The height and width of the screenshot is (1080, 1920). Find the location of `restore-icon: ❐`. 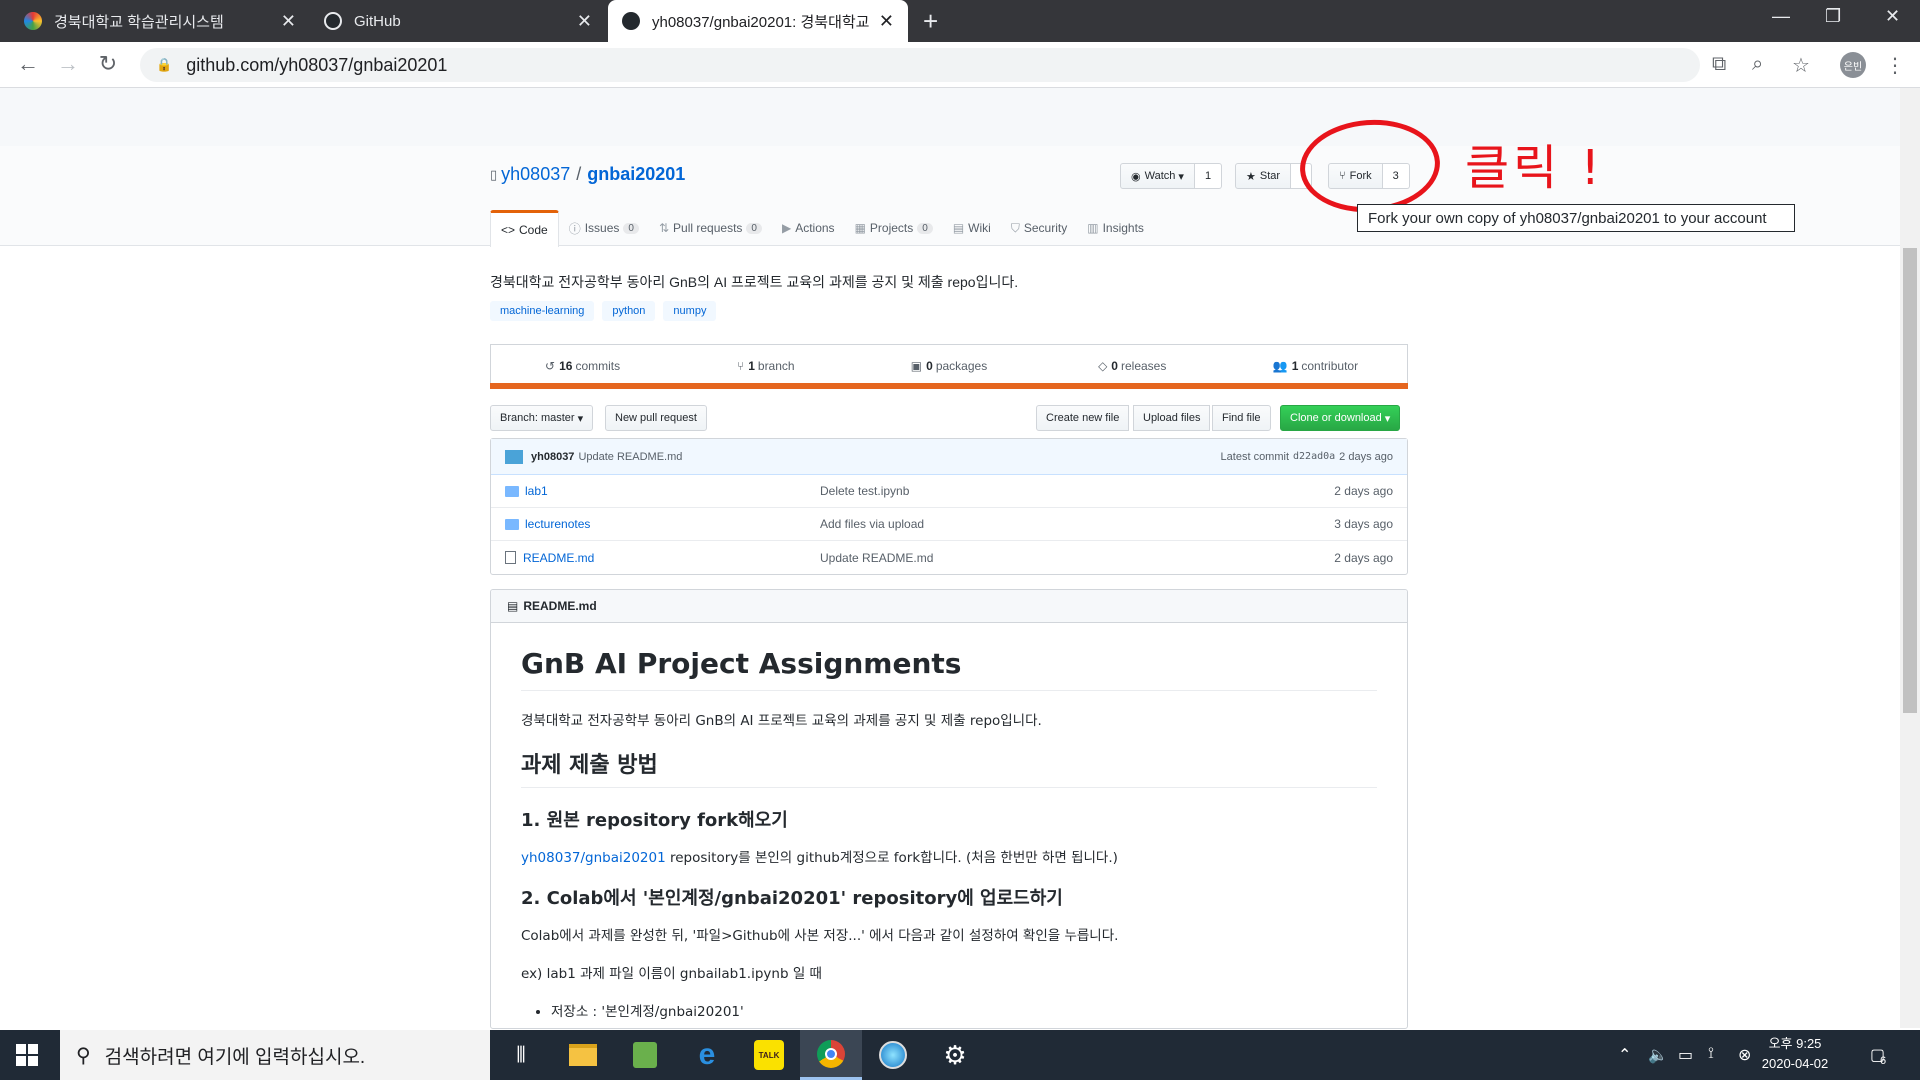

restore-icon: ❐ is located at coordinates (1833, 16).